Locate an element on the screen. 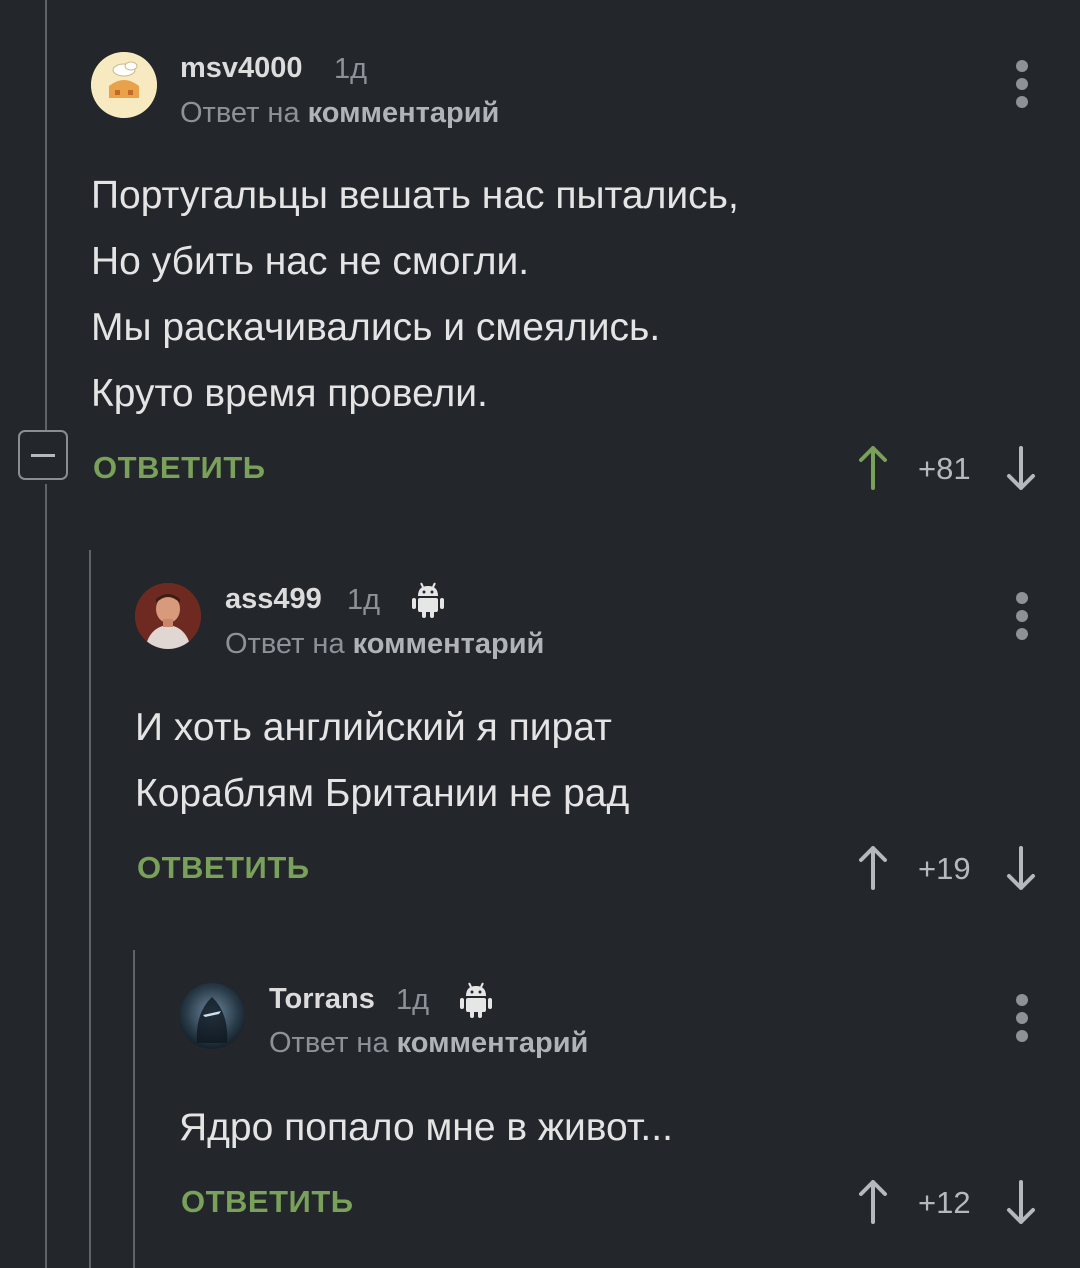 This screenshot has width=1080, height=1268. comment-line: Мы раскачивались и смеялись. is located at coordinates (376, 327).